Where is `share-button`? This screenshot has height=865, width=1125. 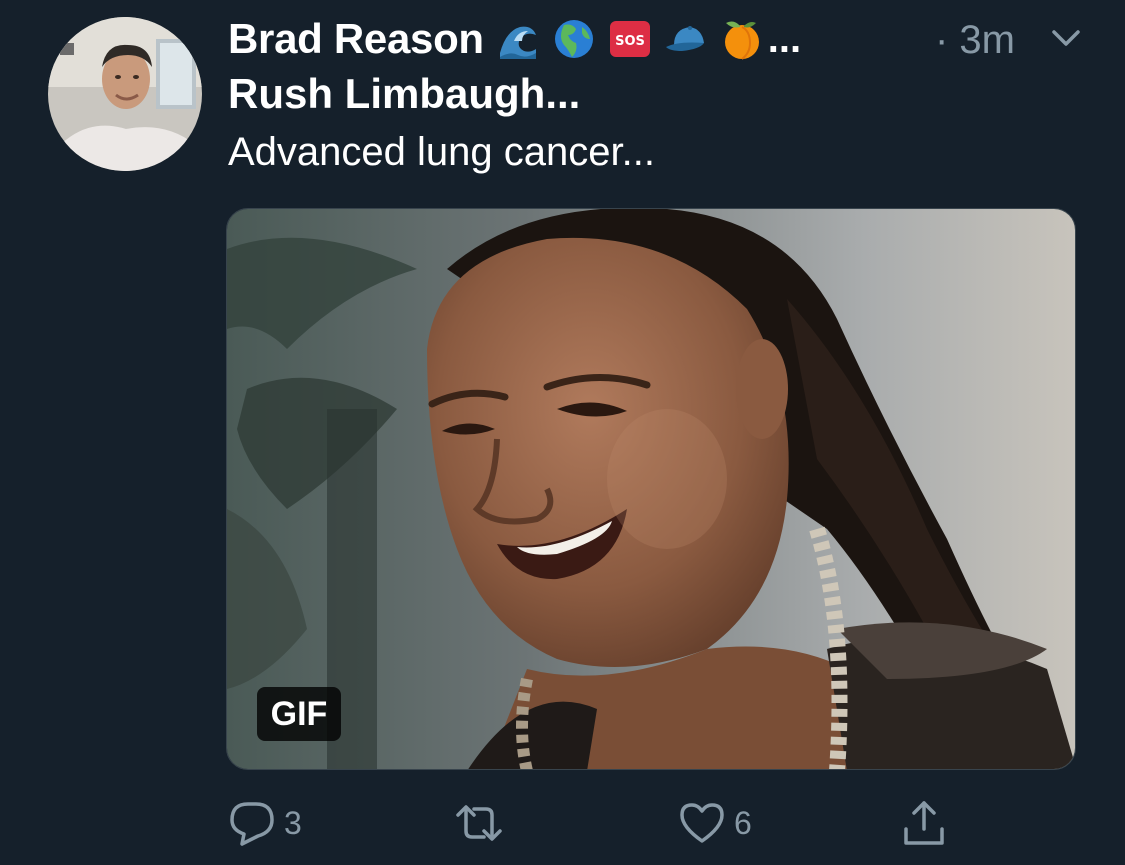 share-button is located at coordinates (924, 823).